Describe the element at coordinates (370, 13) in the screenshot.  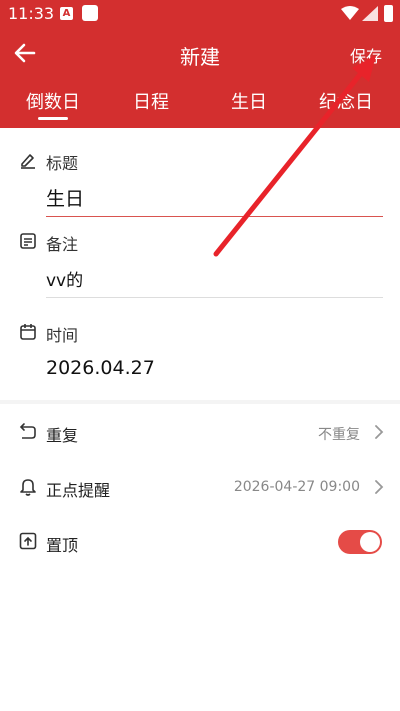
I see `signal-icon` at that location.